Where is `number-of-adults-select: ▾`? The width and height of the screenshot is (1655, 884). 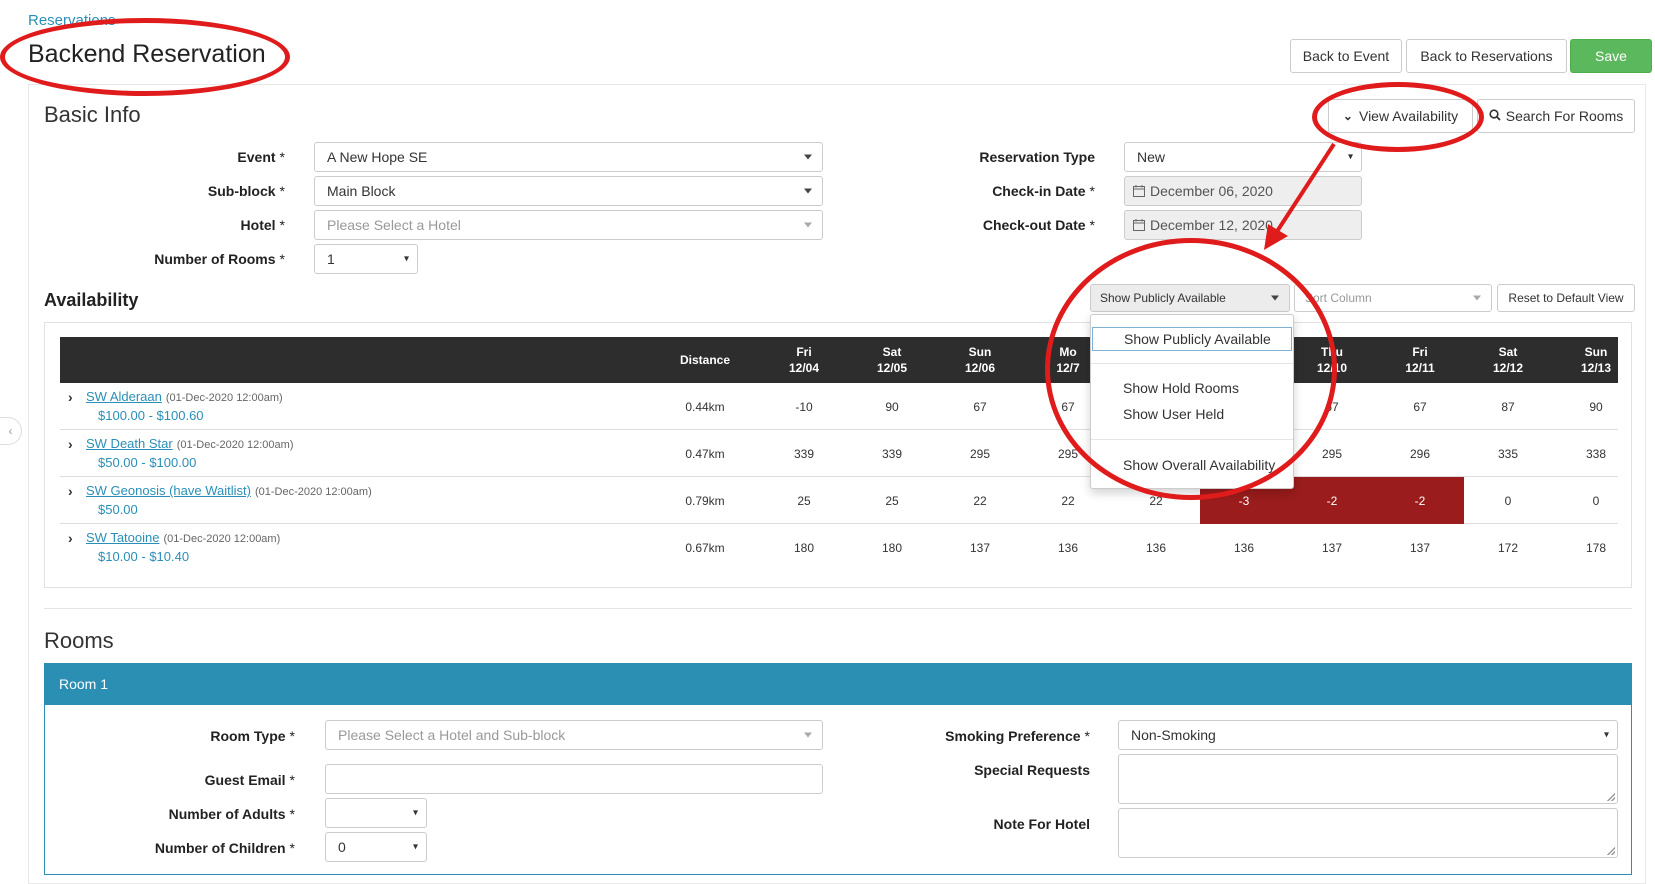
number-of-adults-select: ▾ is located at coordinates (376, 813).